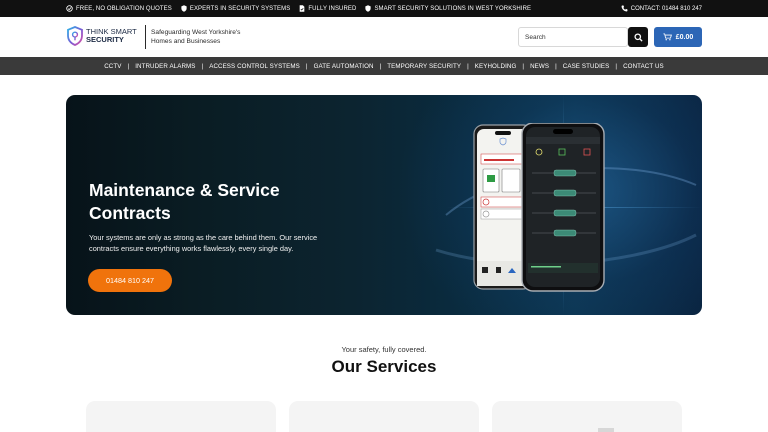 The height and width of the screenshot is (432, 768). Describe the element at coordinates (539, 66) in the screenshot. I see `nav-item-news: NEWS` at that location.